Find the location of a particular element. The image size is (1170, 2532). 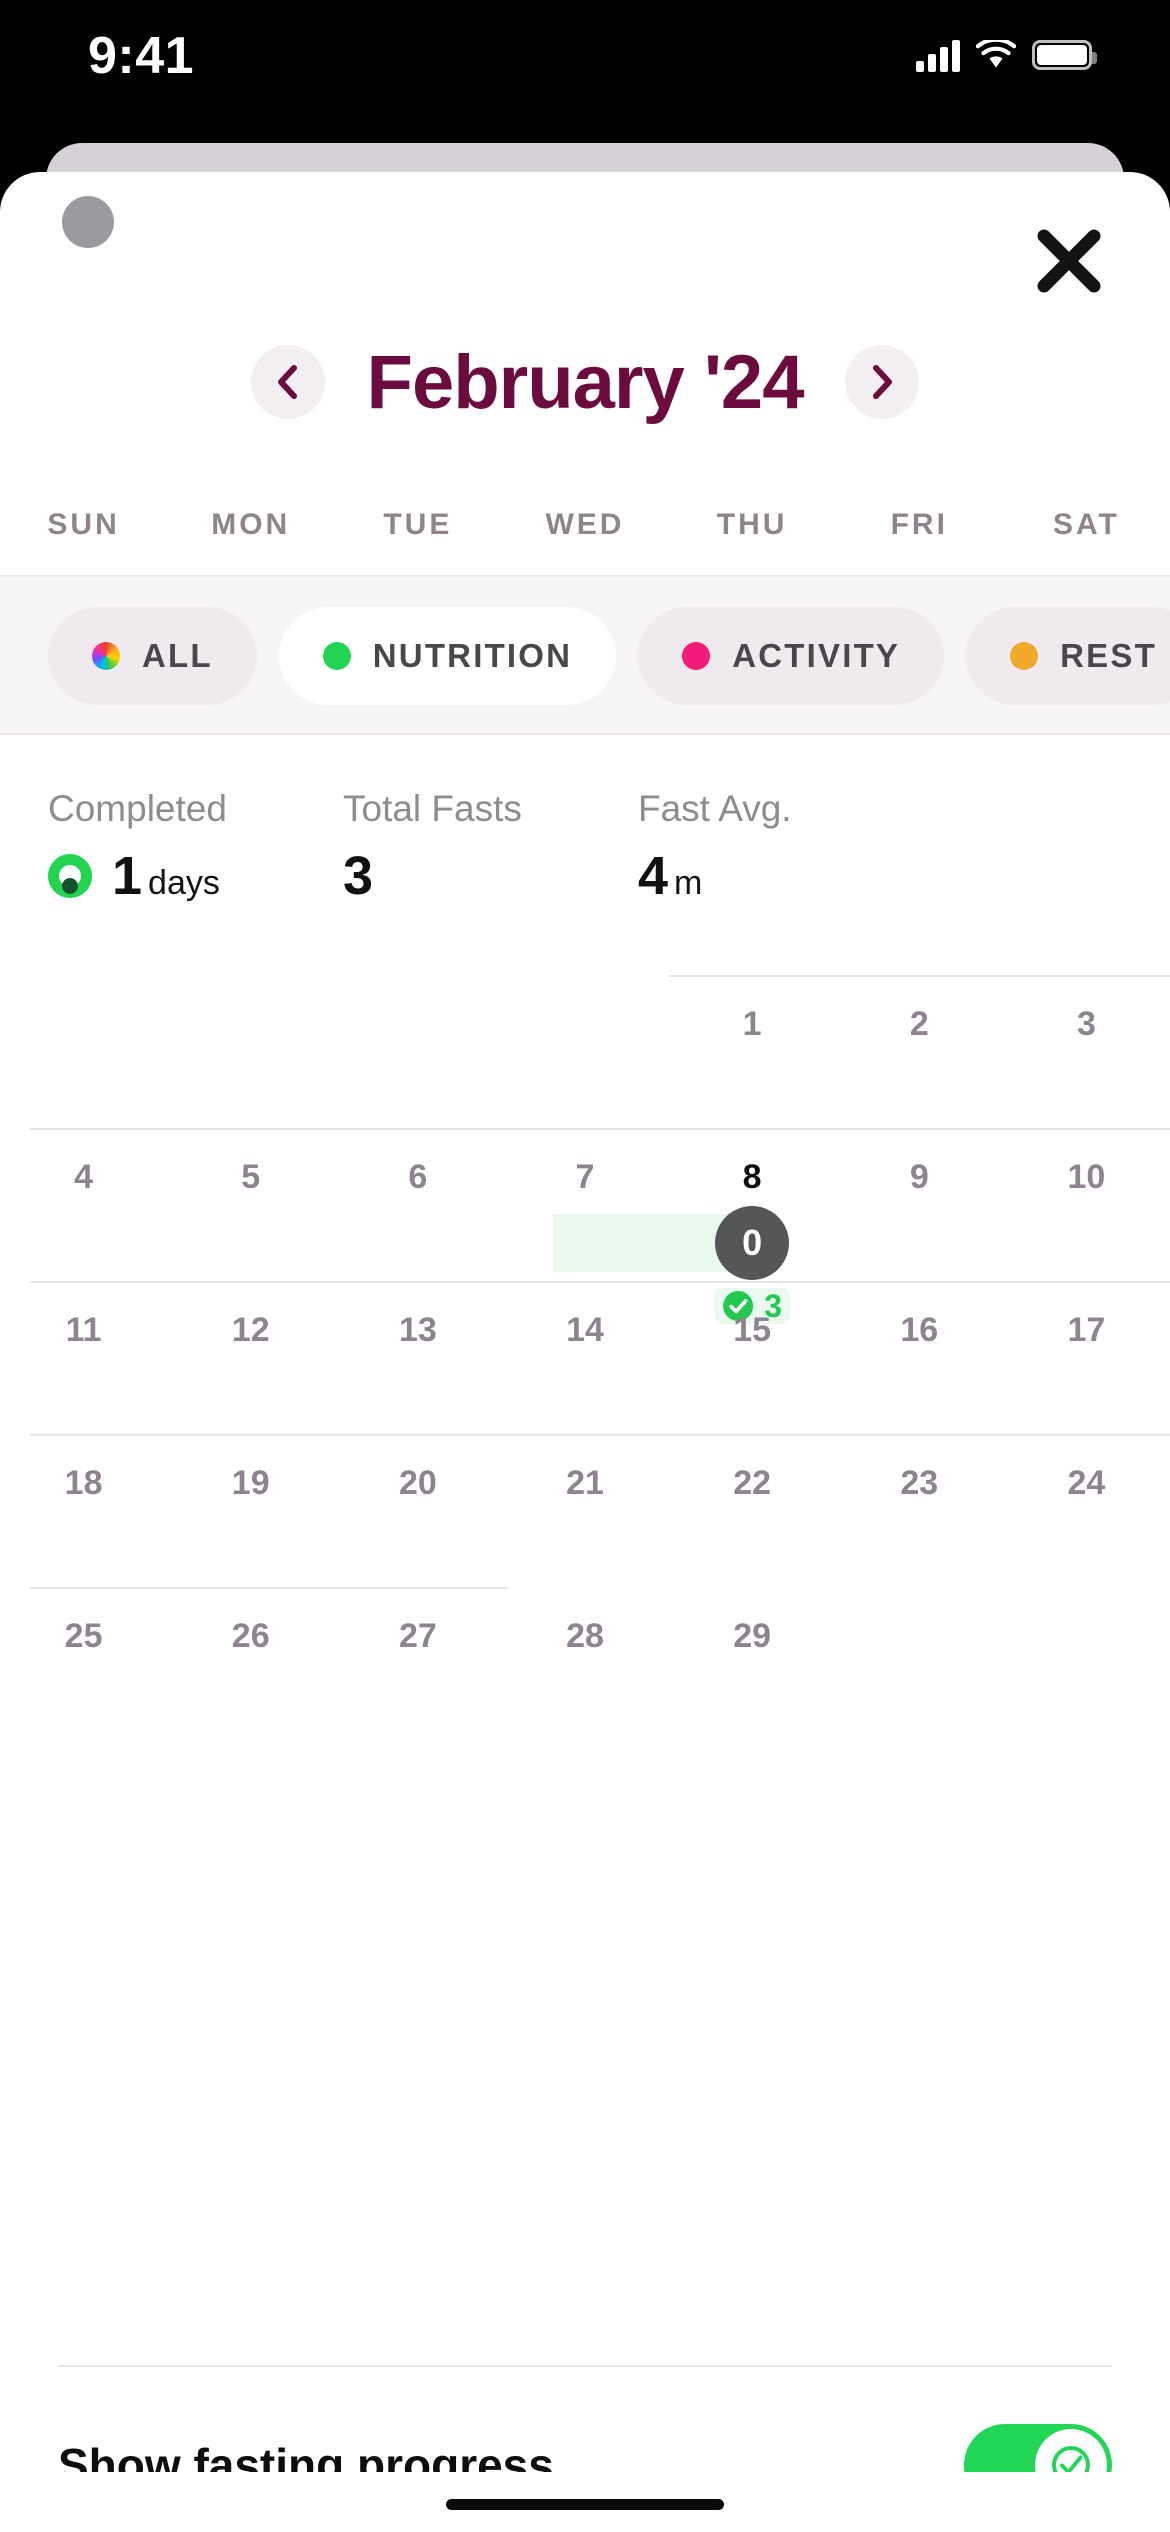

day-number: 18 is located at coordinates (83, 1483).